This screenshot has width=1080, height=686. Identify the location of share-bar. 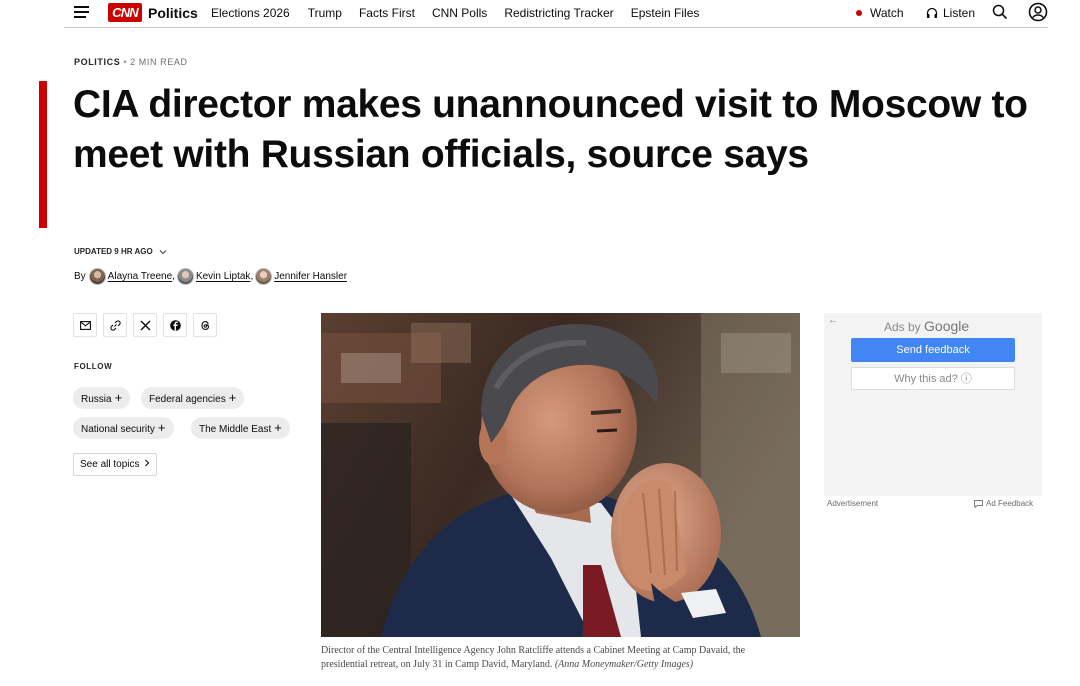
(145, 325).